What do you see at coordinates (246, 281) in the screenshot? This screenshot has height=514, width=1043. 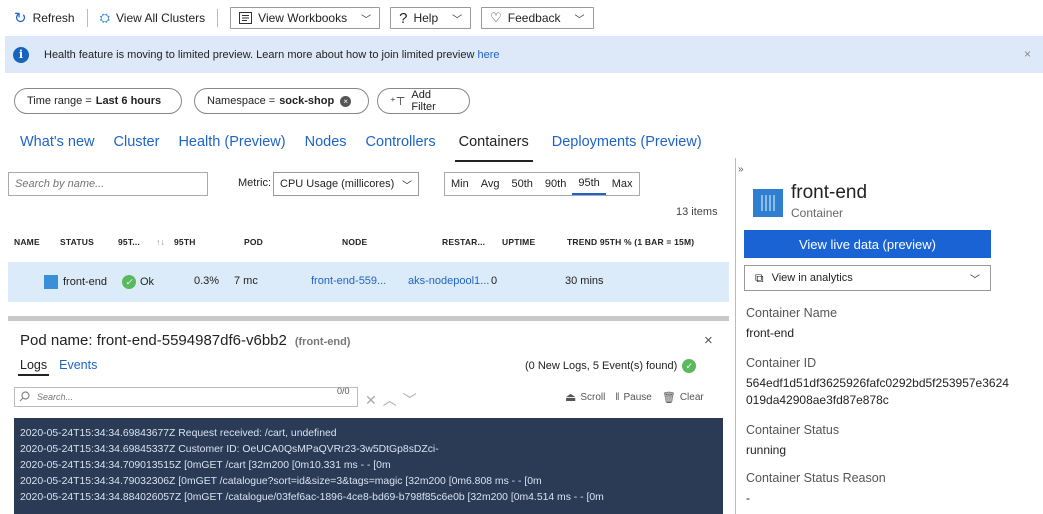 I see `row-95th: 7 mc` at bounding box center [246, 281].